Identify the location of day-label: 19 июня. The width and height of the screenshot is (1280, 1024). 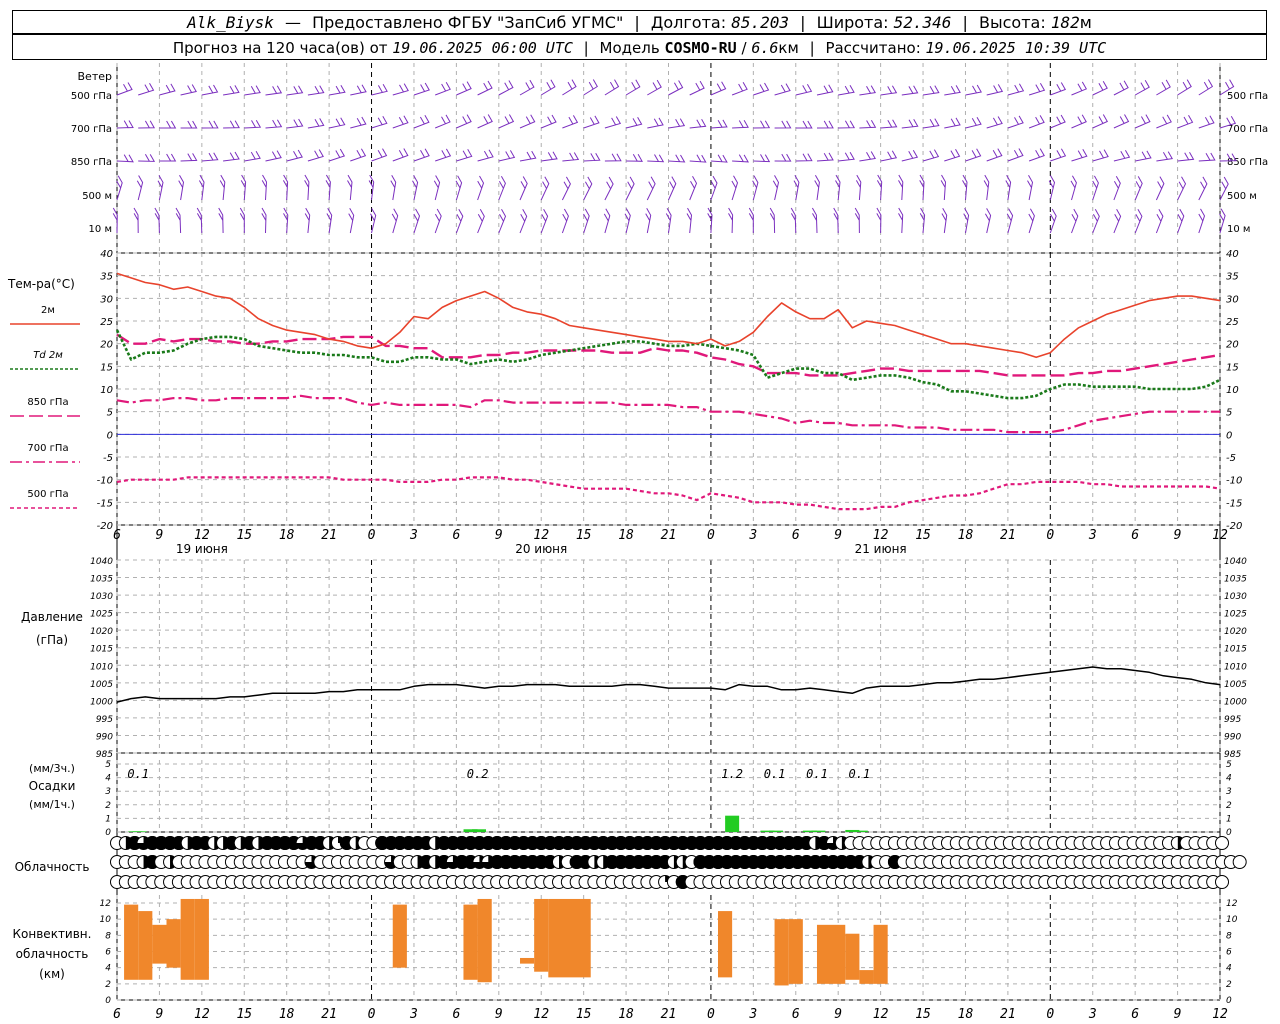
(202, 549).